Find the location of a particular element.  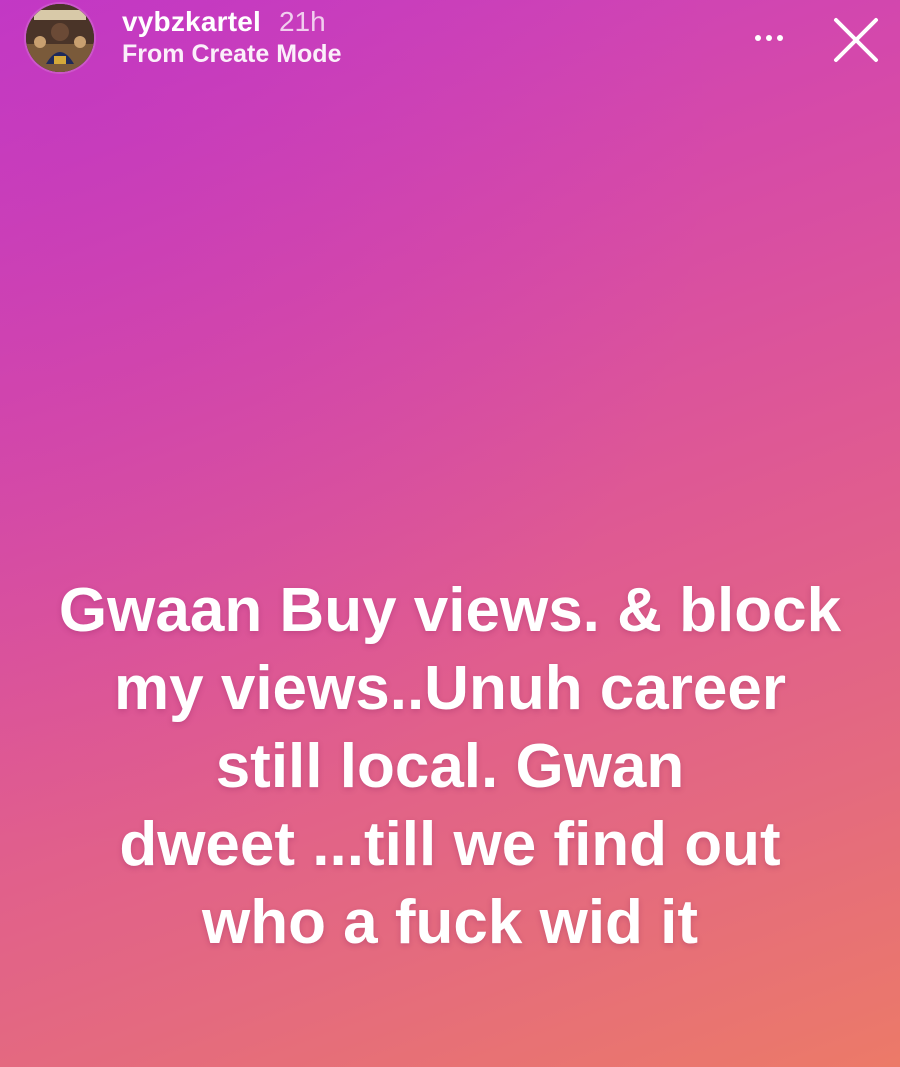

caption-line: my views..Unuh career is located at coordinates (450, 688).